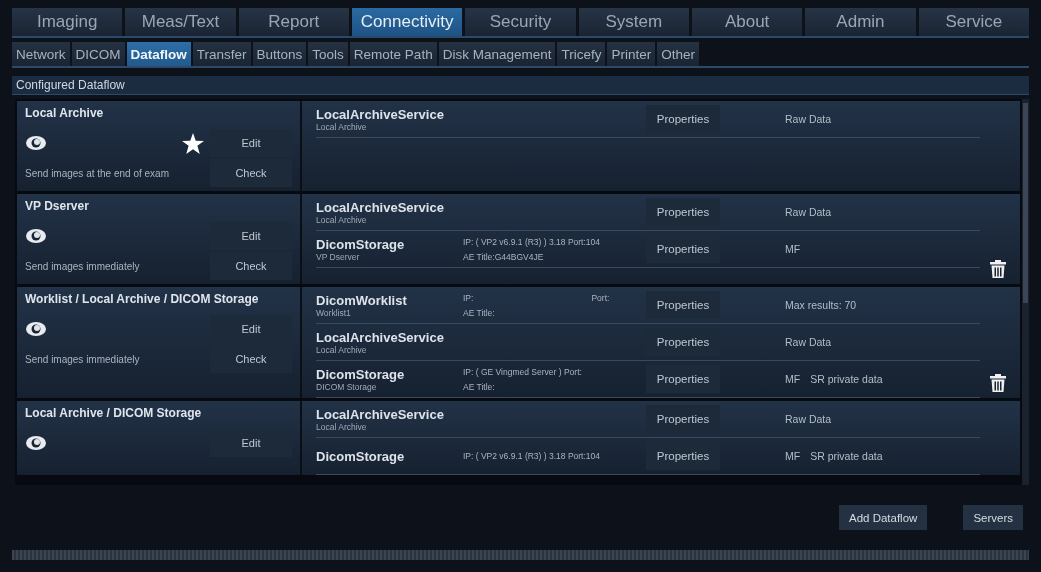 This screenshot has width=1041, height=572. I want to click on main-tab: Security, so click(520, 22).